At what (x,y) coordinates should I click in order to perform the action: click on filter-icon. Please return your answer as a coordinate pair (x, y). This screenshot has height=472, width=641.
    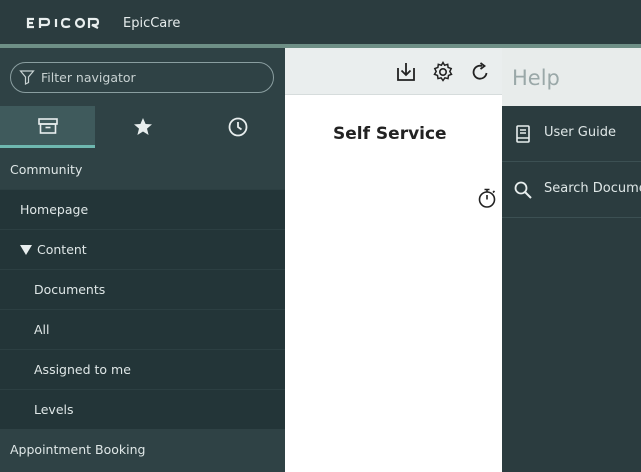
    Looking at the image, I should click on (27, 77).